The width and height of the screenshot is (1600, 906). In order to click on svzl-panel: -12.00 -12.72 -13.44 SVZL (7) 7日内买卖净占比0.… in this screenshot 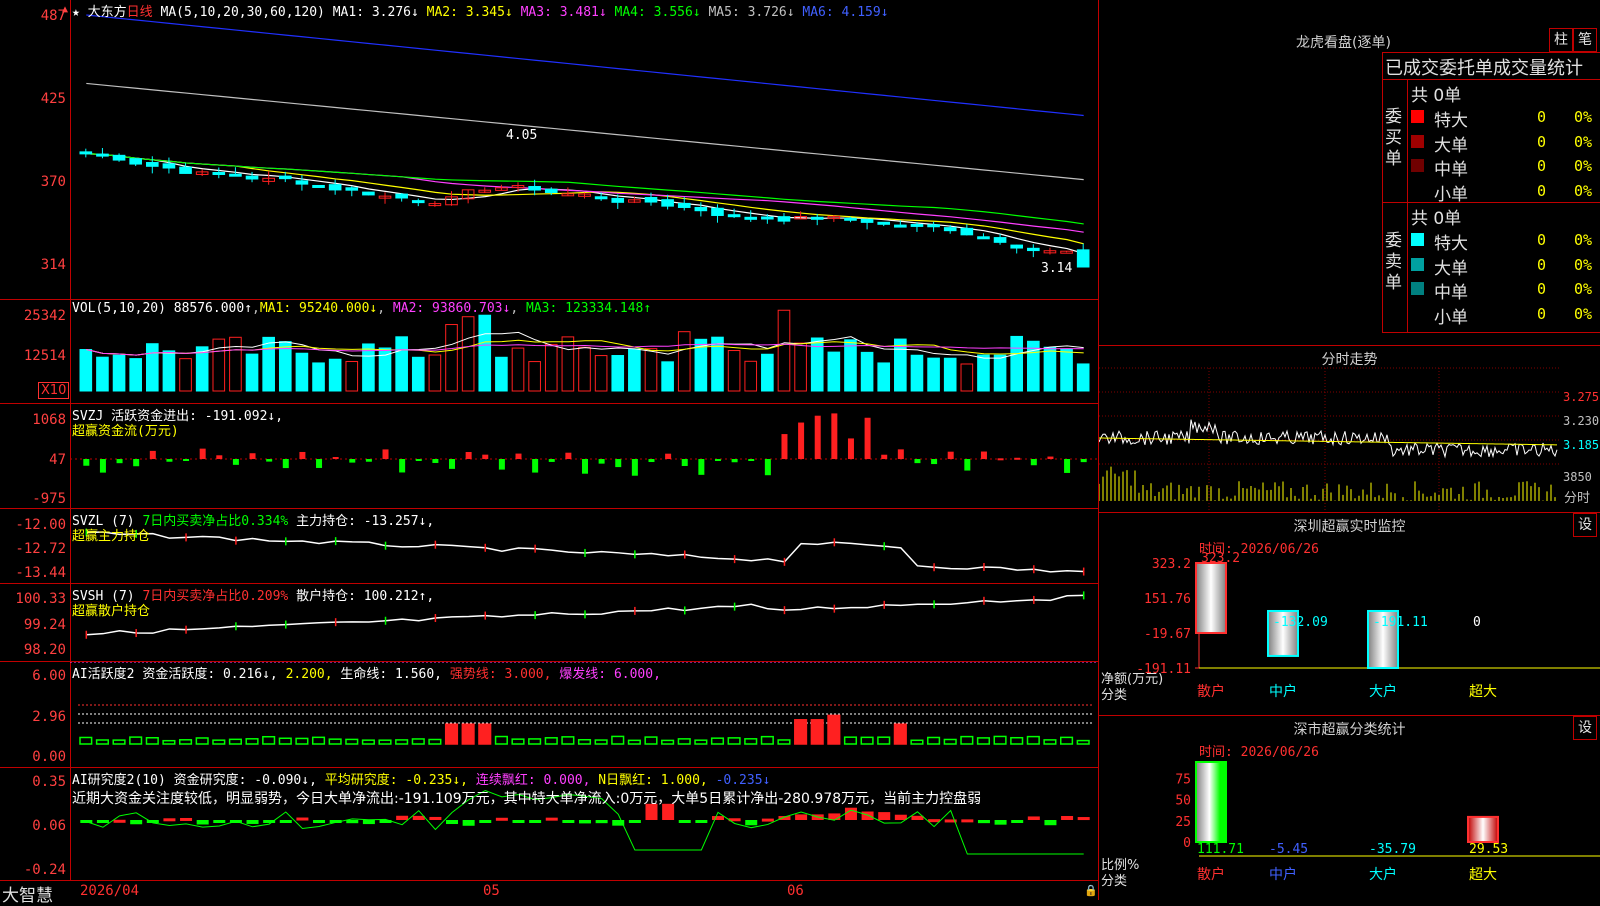, I will do `click(549, 546)`.